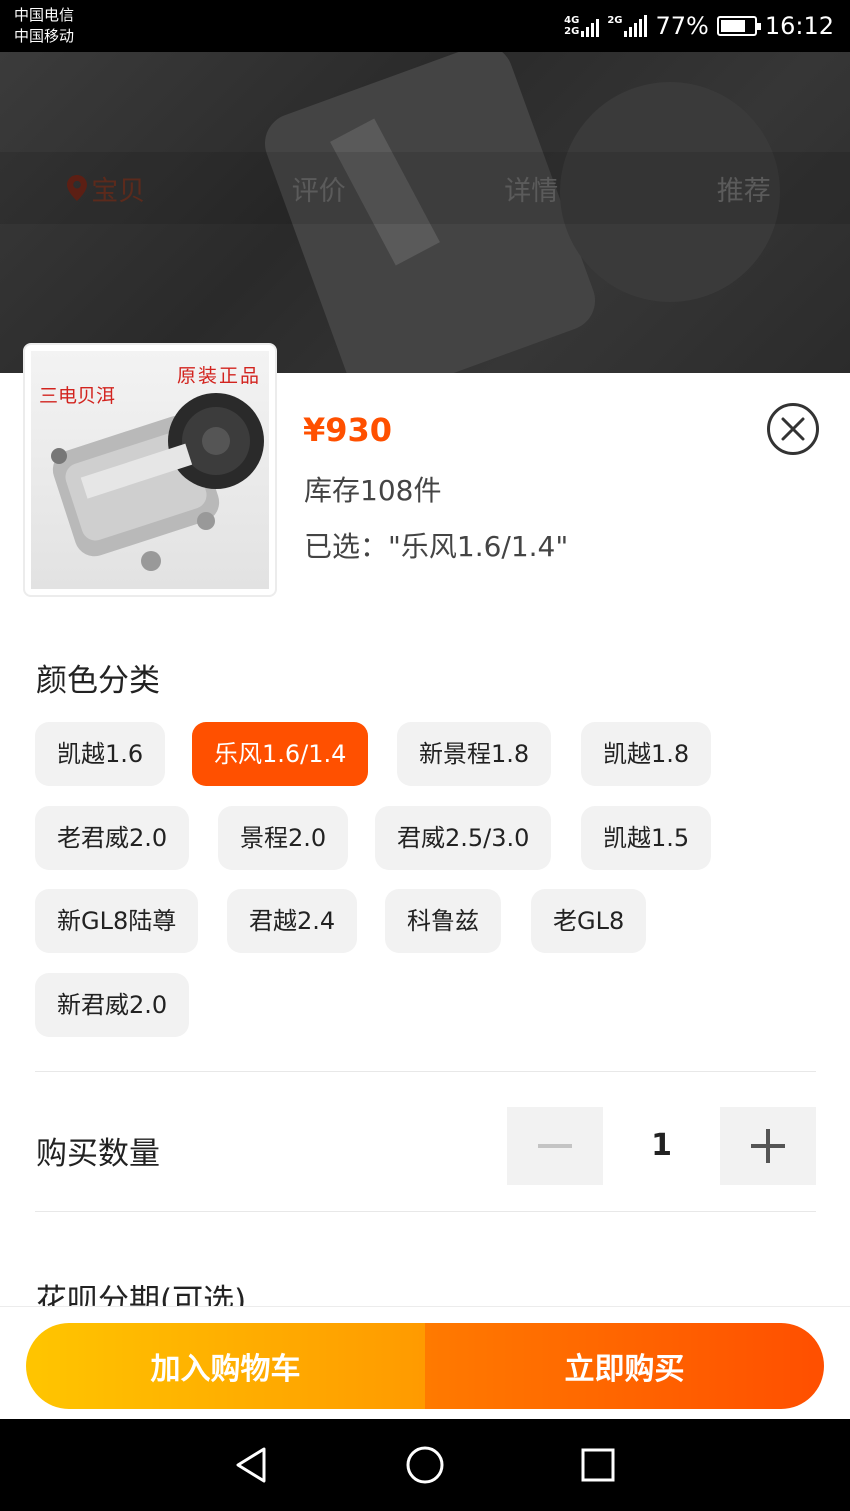 This screenshot has width=850, height=1511. I want to click on color-option: 凯越1.8, so click(646, 754).